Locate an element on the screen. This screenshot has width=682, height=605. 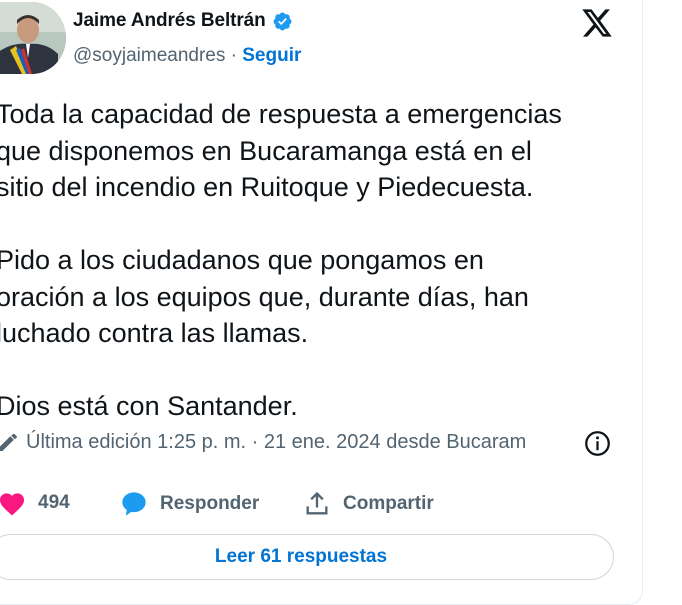
handle-row: @soyjaimeandres · Seguir is located at coordinates (187, 56).